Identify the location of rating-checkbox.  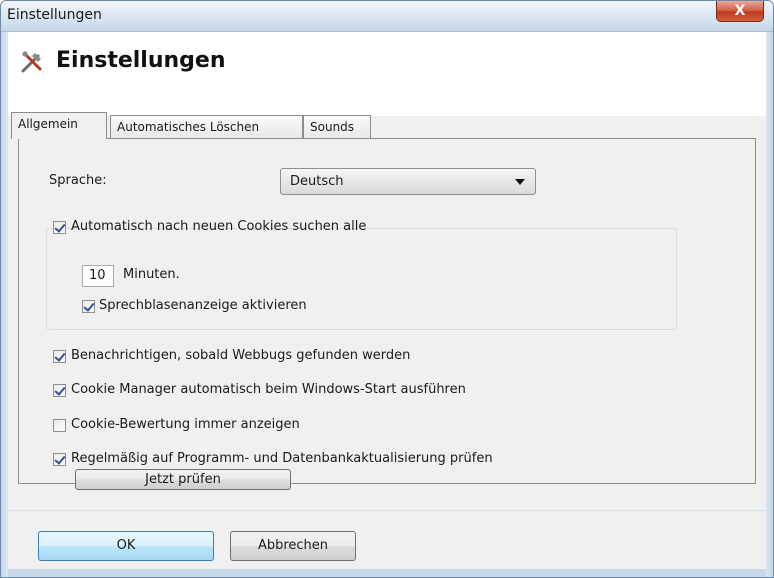
(59, 425).